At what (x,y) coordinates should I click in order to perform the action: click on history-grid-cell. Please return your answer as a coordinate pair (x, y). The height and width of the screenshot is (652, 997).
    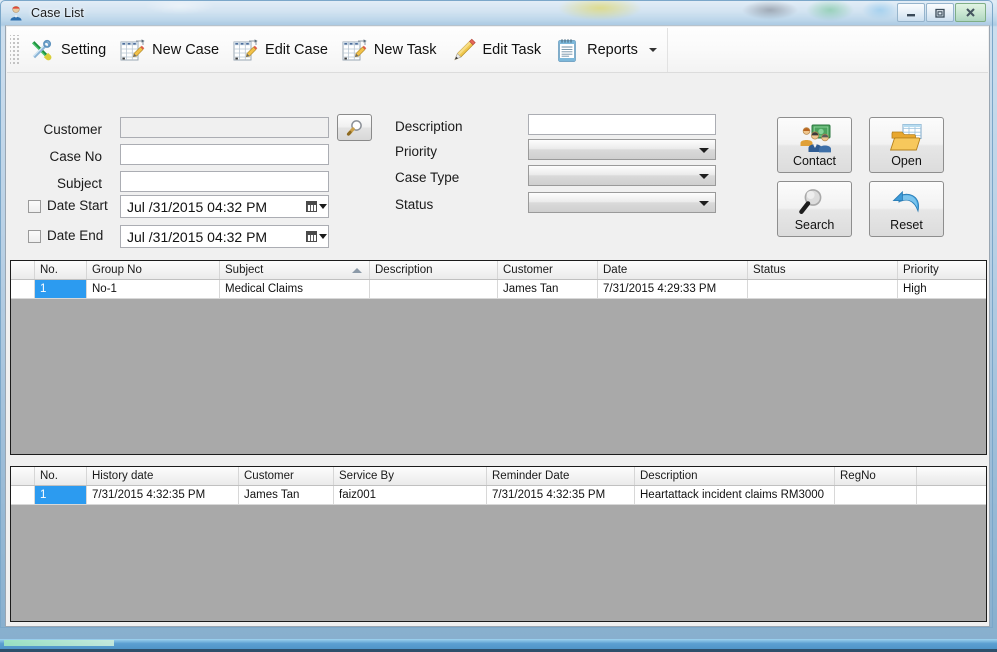
    Looking at the image, I should click on (876, 495).